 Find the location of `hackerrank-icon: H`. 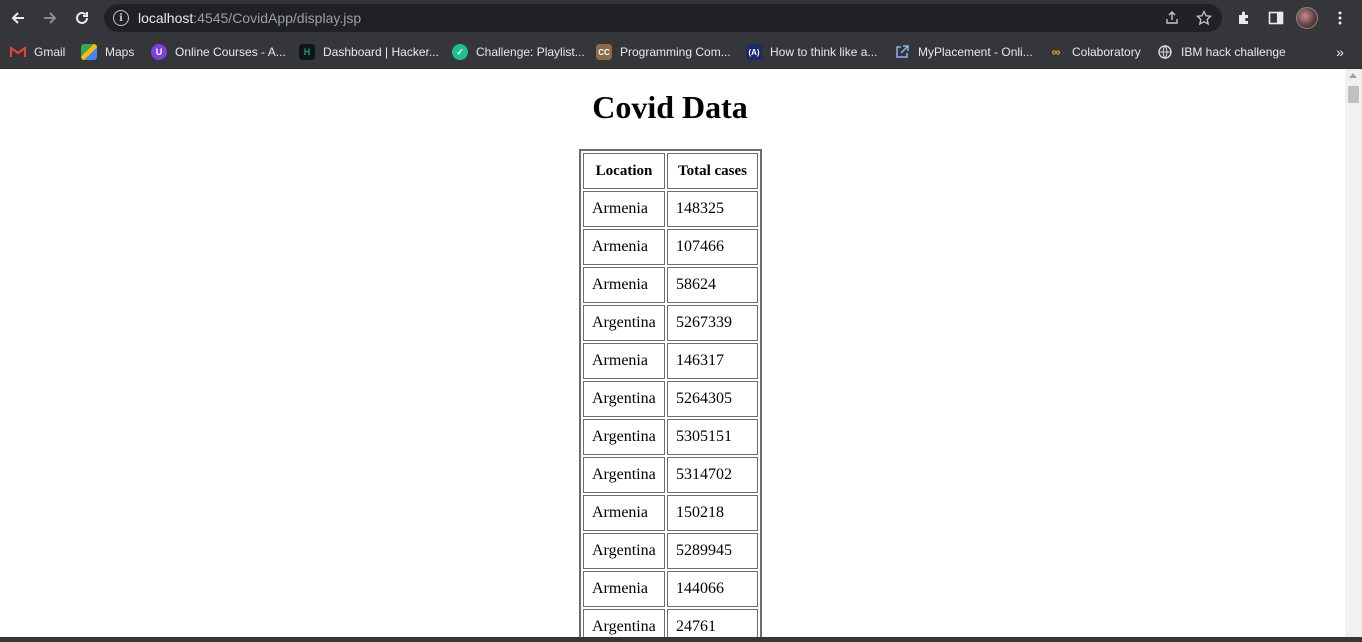

hackerrank-icon: H is located at coordinates (307, 52).